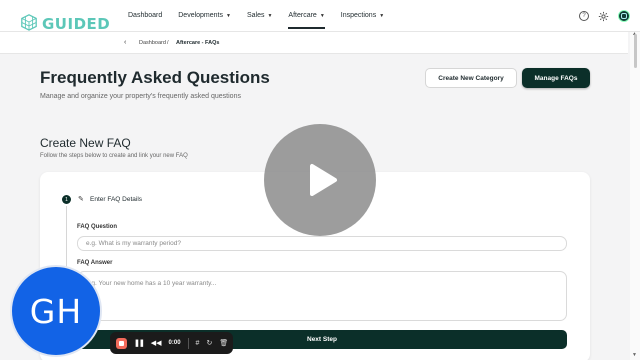 The height and width of the screenshot is (360, 640). Describe the element at coordinates (66, 199) in the screenshot. I see `step-number-badge: 1` at that location.